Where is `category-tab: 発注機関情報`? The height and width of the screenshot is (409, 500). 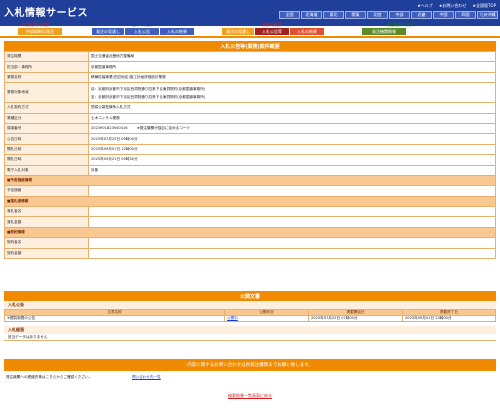
category-tab: 発注機関情報 is located at coordinates (384, 31).